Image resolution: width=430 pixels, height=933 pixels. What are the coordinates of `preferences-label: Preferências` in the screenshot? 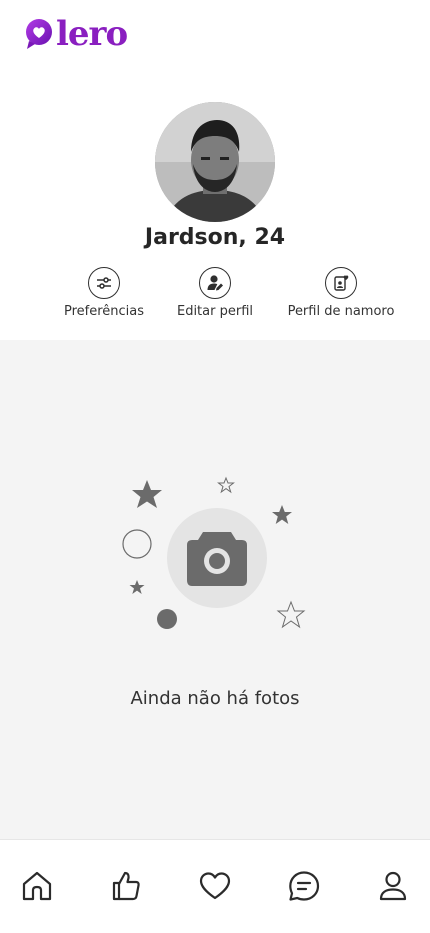 It's located at (104, 311).